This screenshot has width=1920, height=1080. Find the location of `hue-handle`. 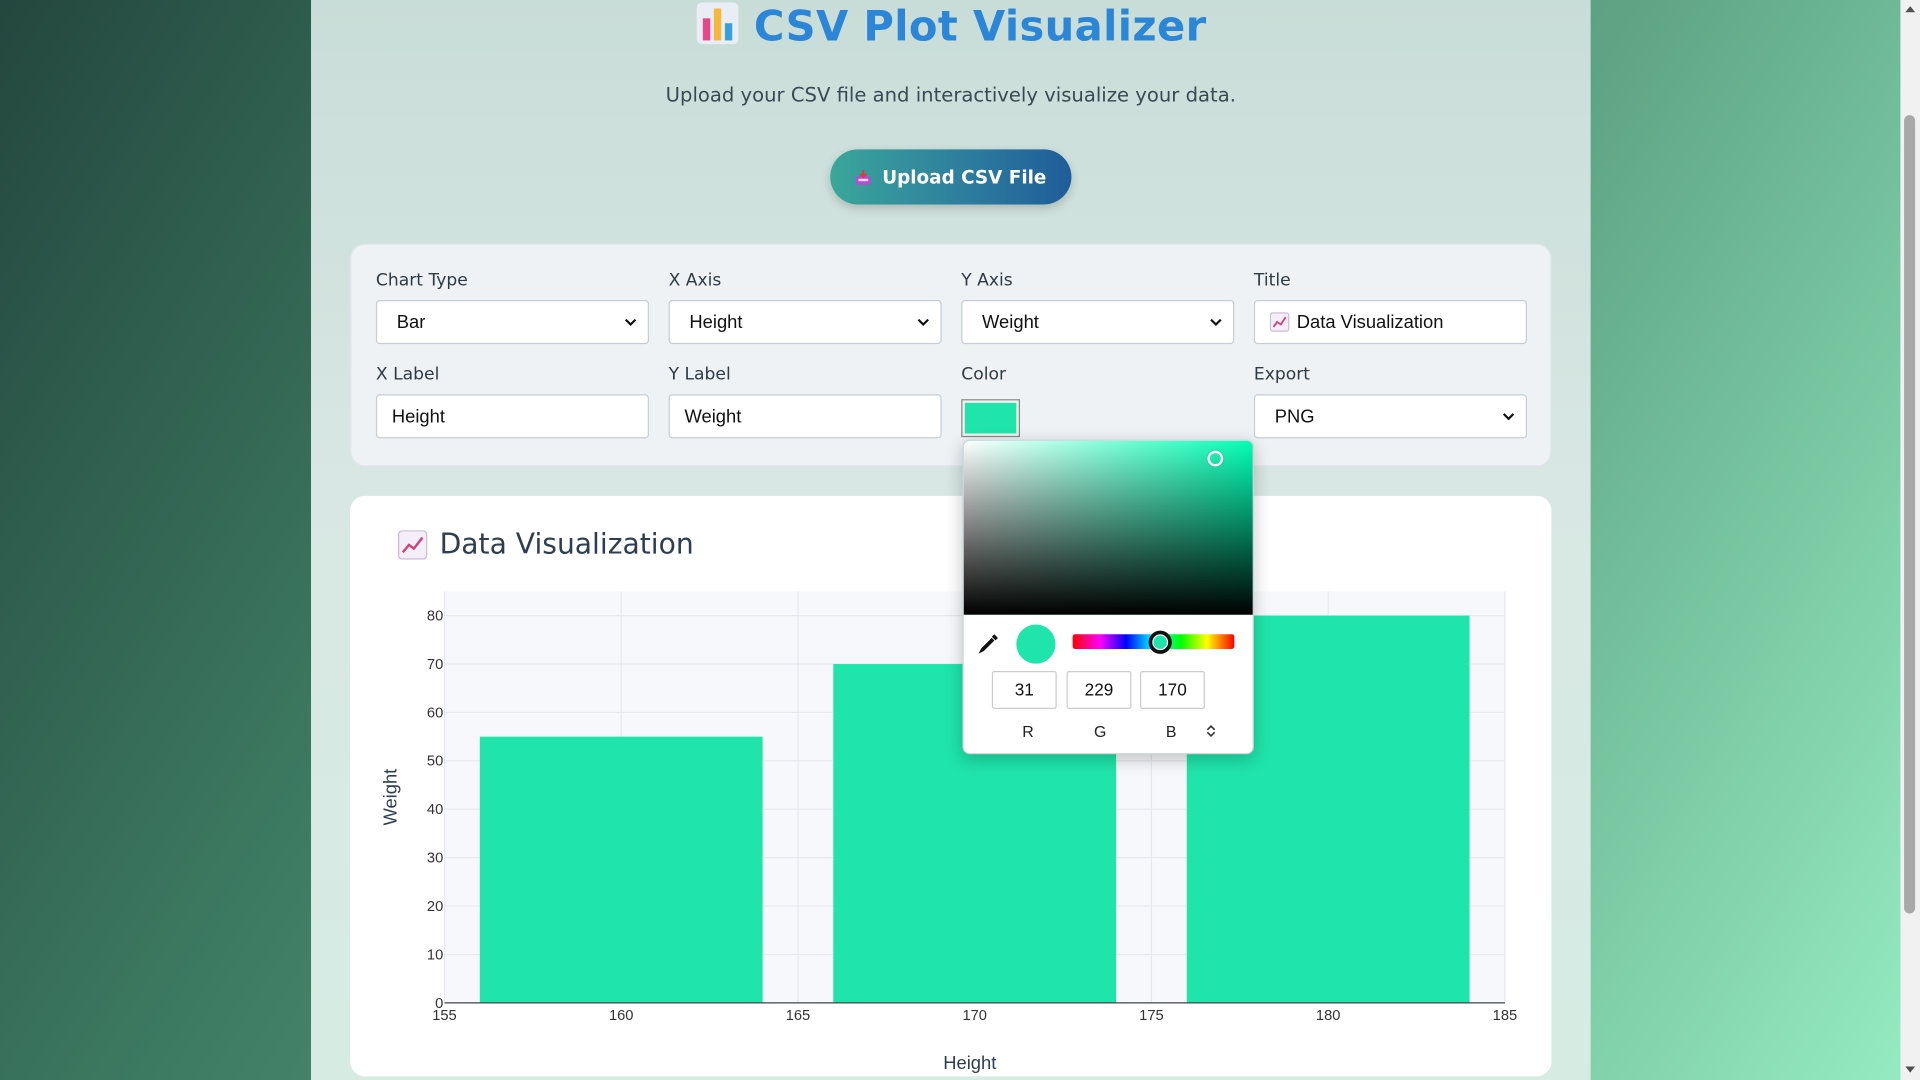

hue-handle is located at coordinates (1160, 642).